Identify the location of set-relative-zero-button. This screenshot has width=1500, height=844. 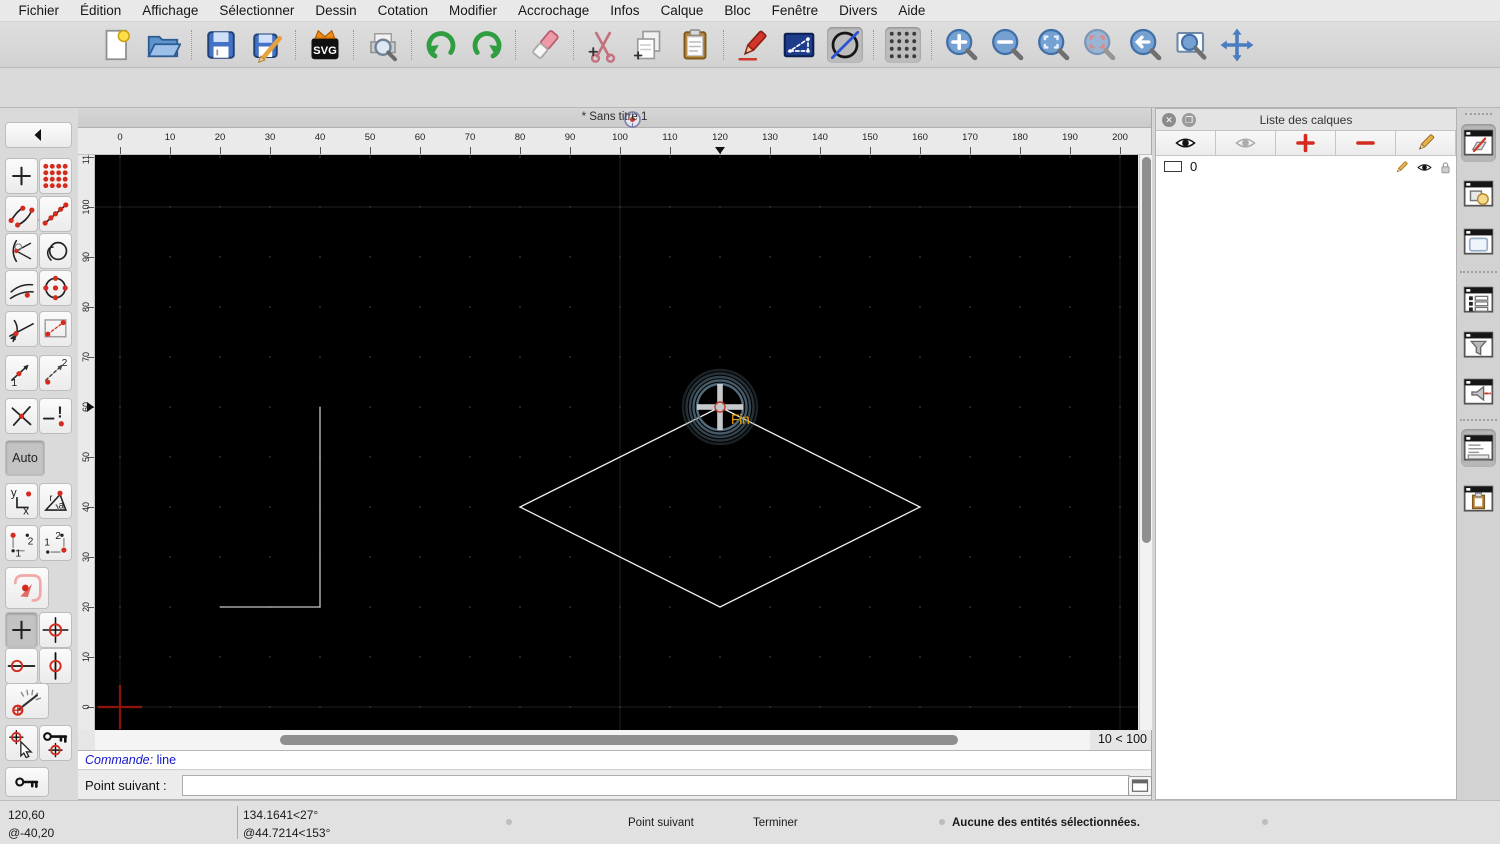
(27, 701).